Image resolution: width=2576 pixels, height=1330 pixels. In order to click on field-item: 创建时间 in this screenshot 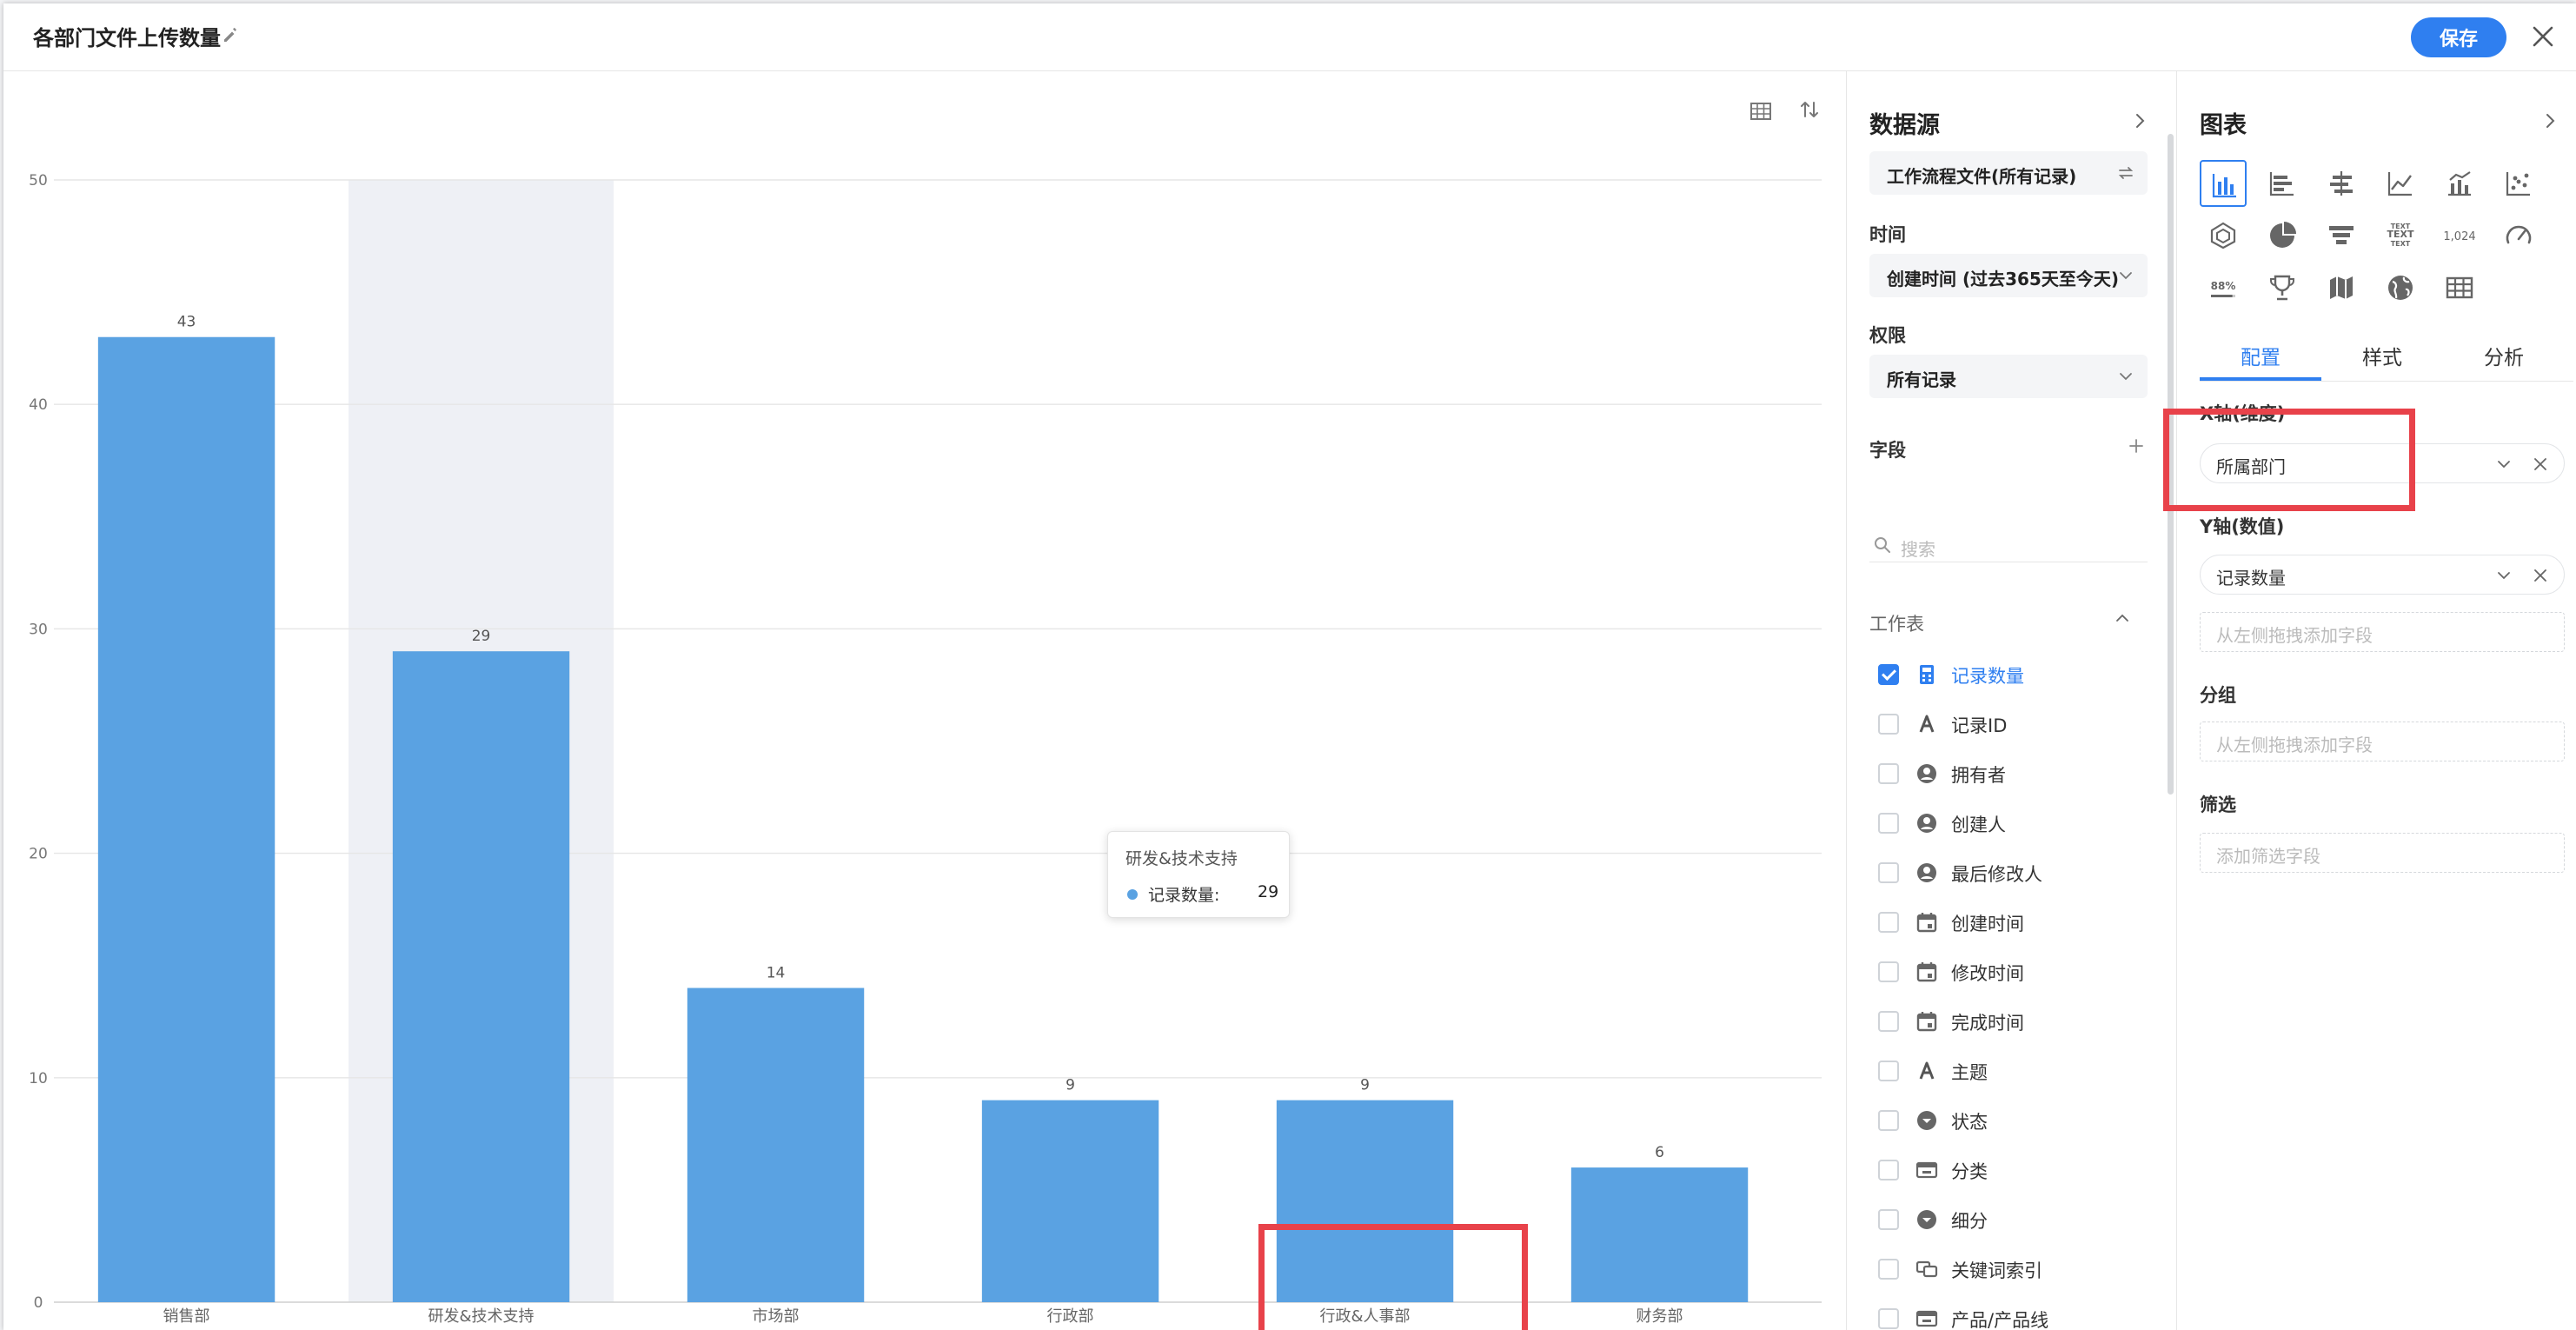, I will do `click(2008, 922)`.